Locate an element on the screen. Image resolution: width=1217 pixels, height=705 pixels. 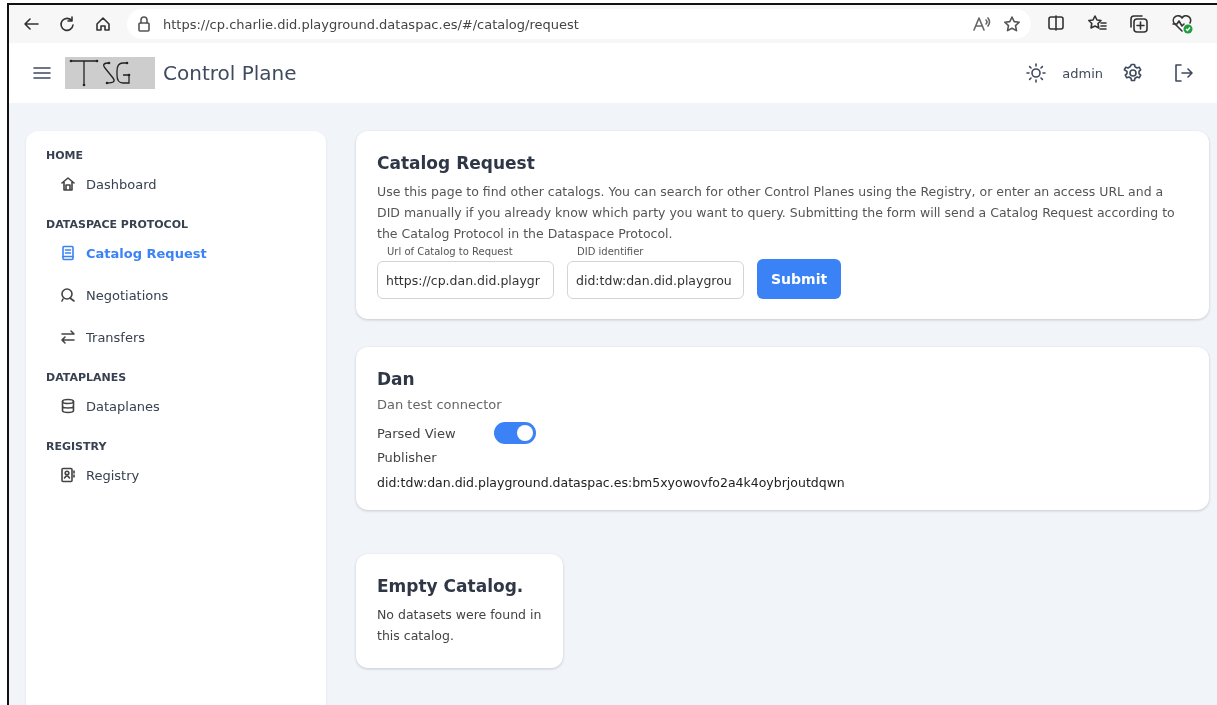
card-title: Catalog Request is located at coordinates (456, 163).